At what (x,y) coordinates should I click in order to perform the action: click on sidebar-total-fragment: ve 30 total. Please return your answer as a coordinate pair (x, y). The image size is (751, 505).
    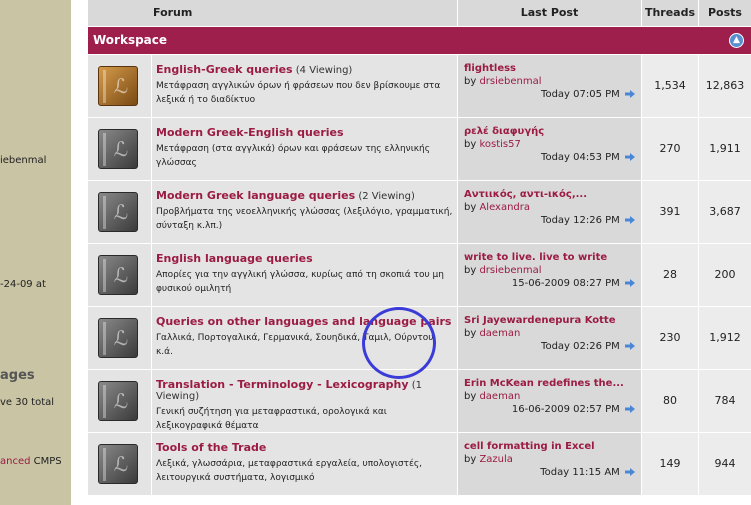
    Looking at the image, I should click on (27, 402).